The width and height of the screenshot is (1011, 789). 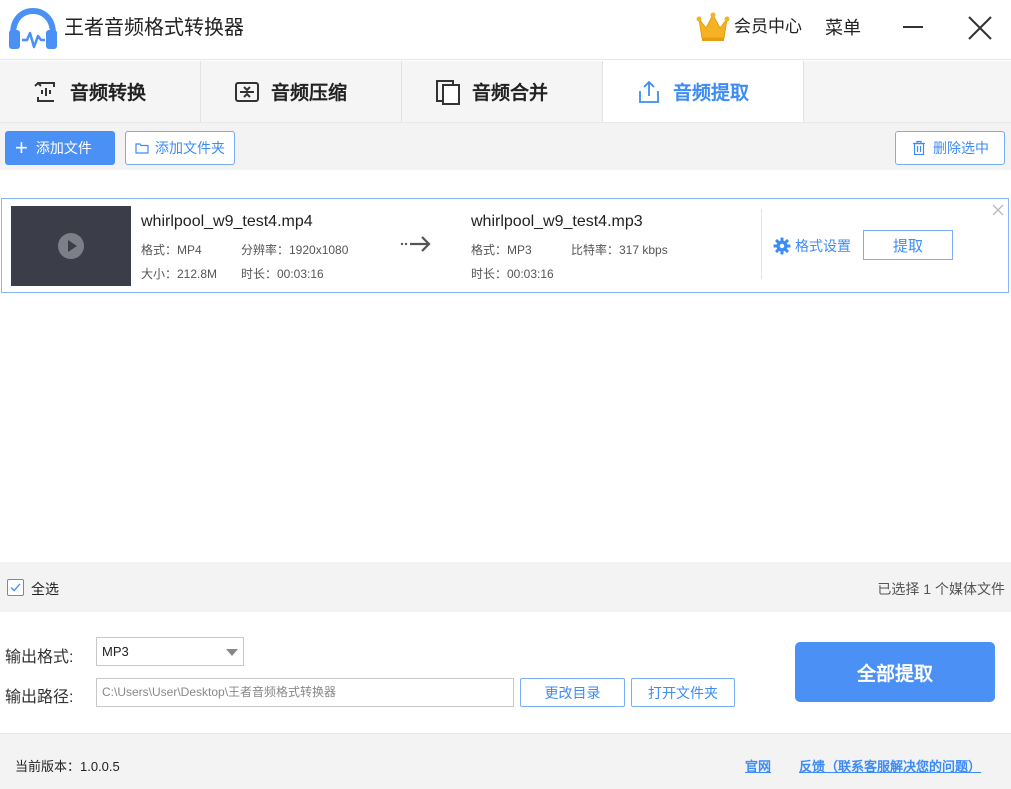 I want to click on output-format-select: MP3, so click(x=170, y=651).